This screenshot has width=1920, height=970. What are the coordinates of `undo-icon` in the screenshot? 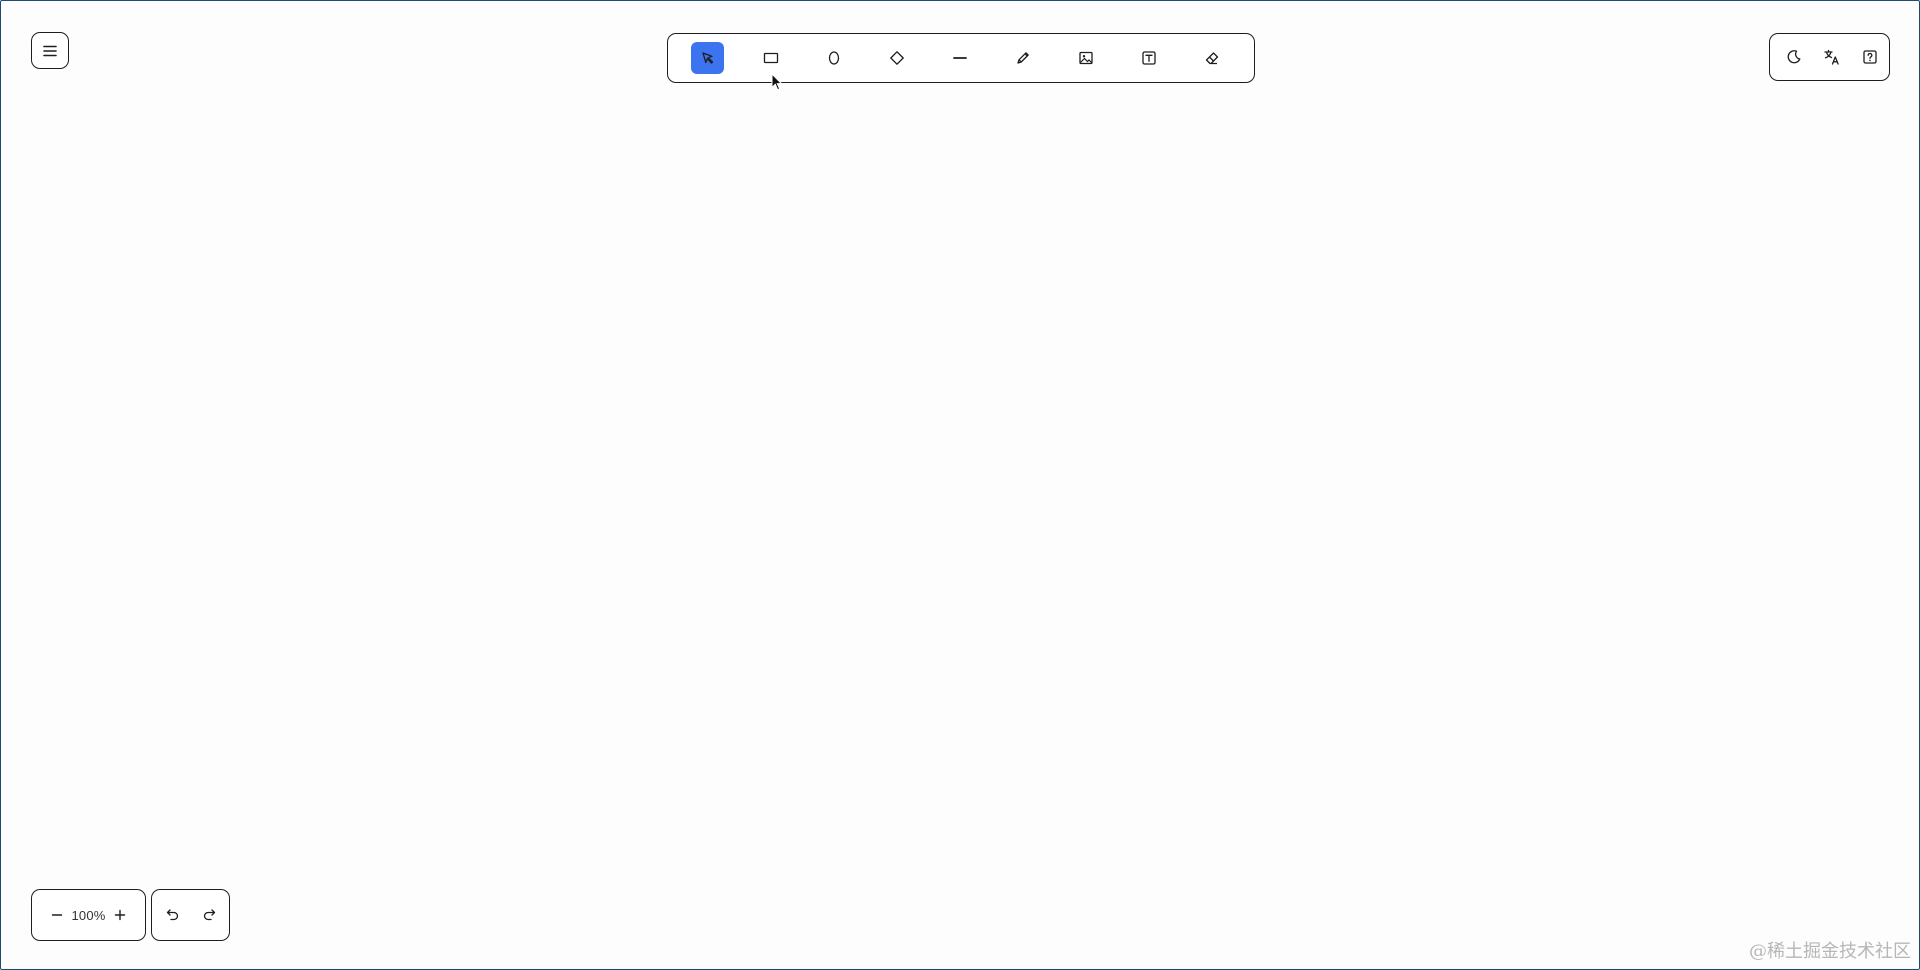 It's located at (172, 915).